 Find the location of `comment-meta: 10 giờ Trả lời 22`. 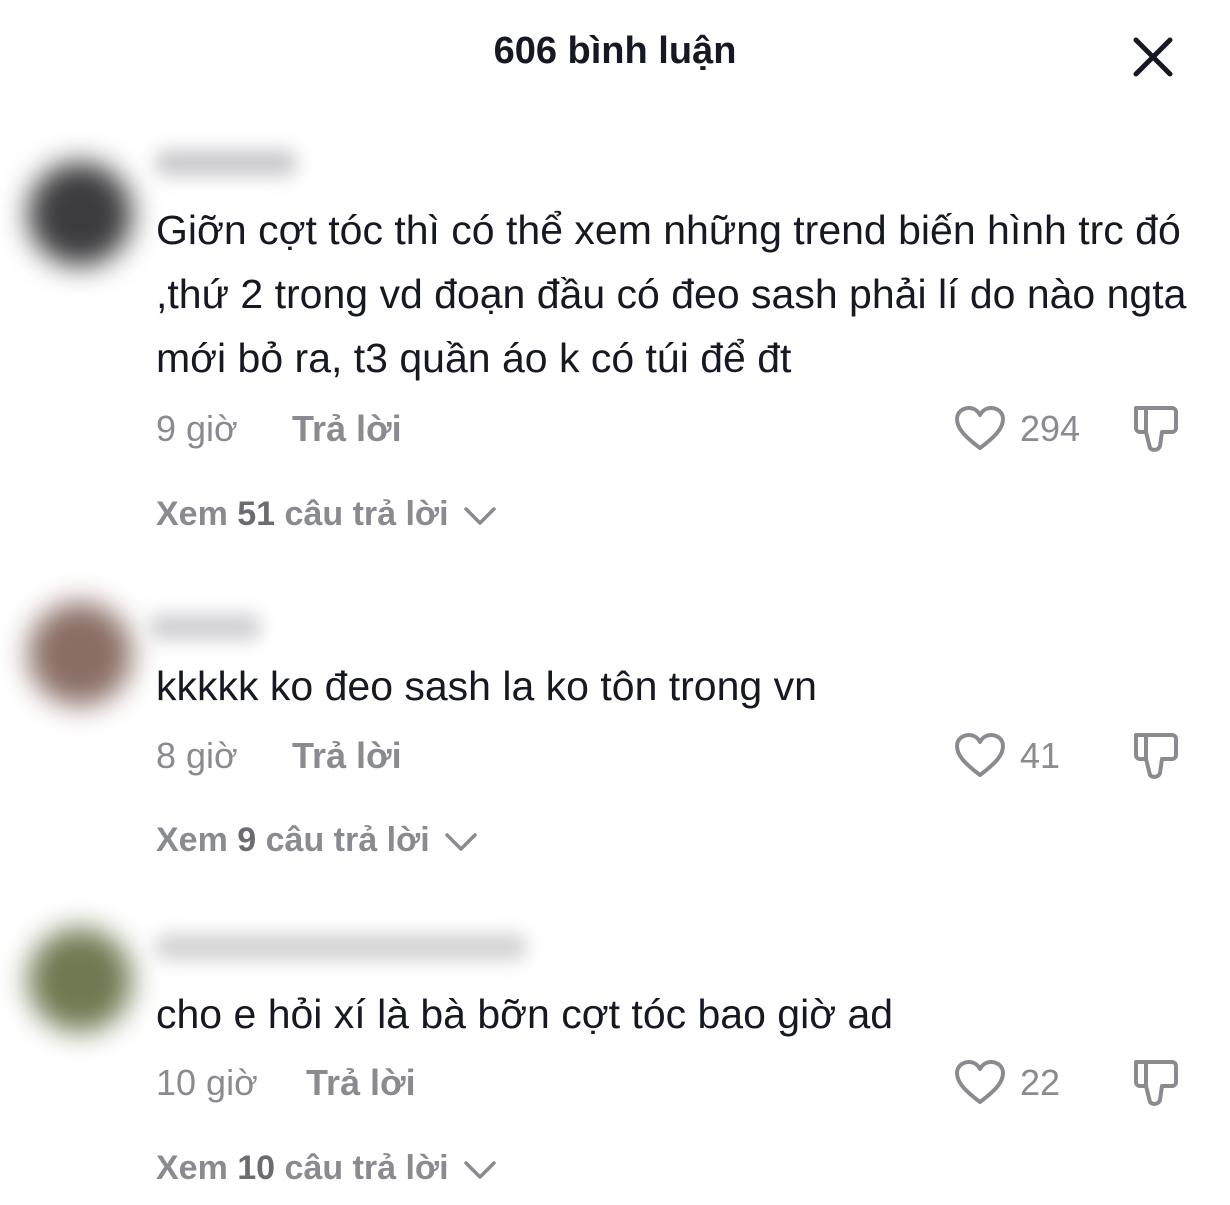

comment-meta: 10 giờ Trả lời 22 is located at coordinates (676, 1083).